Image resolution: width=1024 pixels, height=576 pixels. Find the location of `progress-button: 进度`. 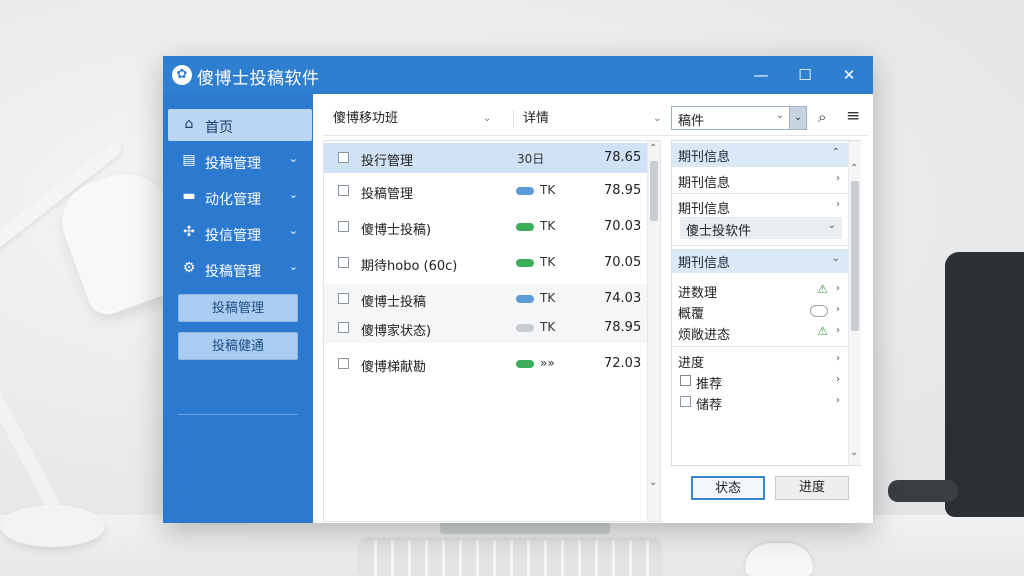

progress-button: 进度 is located at coordinates (812, 488).